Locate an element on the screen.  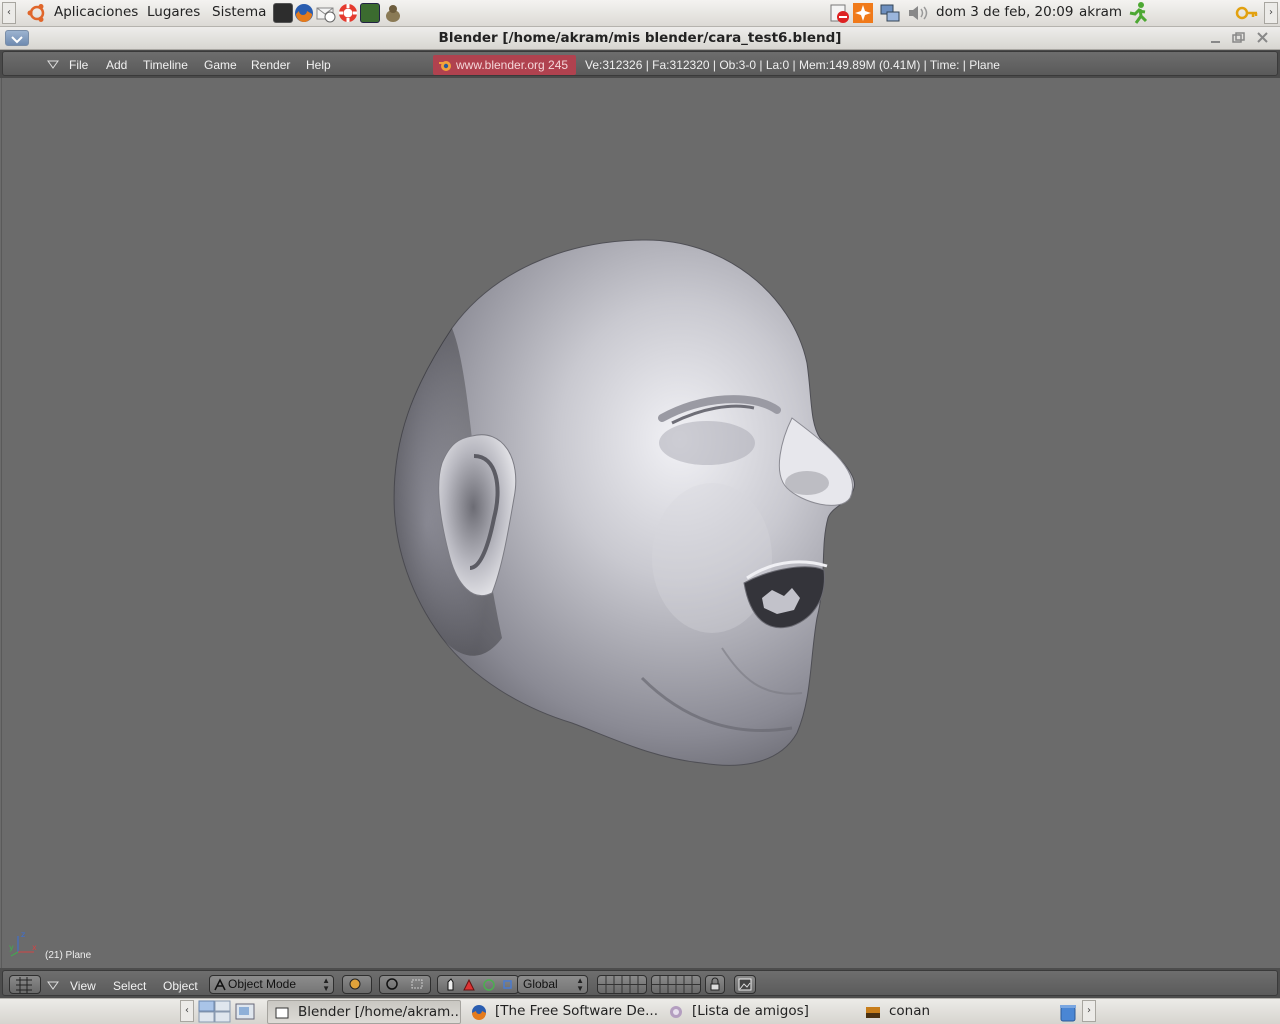
axis-gizmo: z x y is located at coordinates (23, 943).